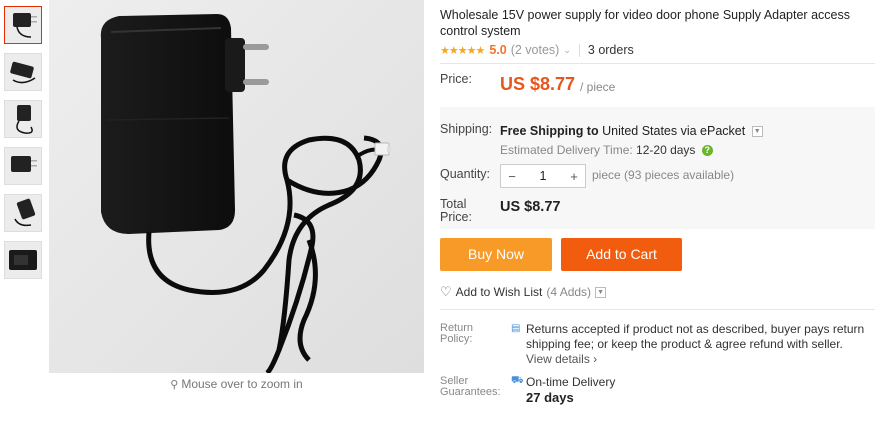  I want to click on estimated-delivery: Estimated Delivery Time: 12-20 days ?, so click(606, 150).